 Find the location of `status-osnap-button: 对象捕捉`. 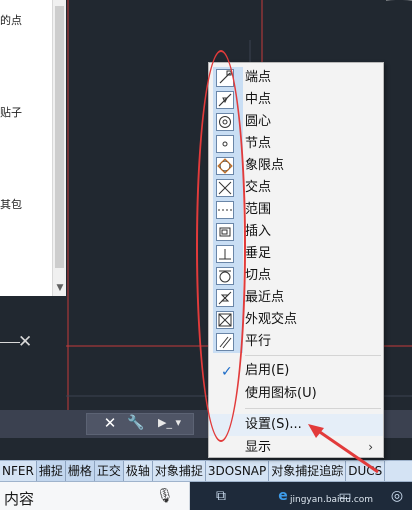

status-osnap-button: 对象捕捉 is located at coordinates (179, 471).